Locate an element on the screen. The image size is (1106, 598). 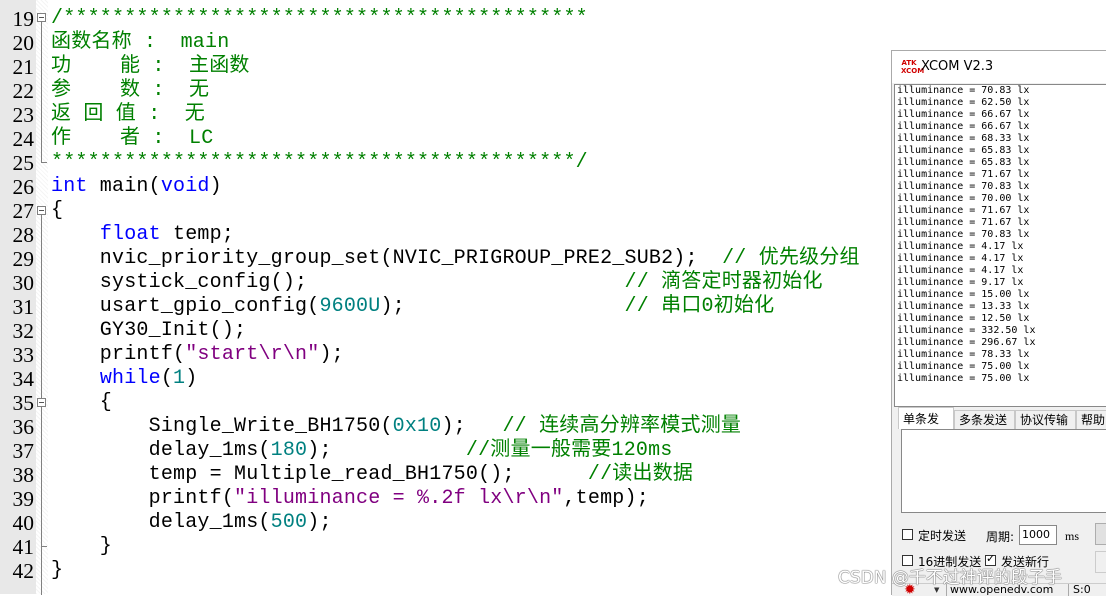
code-line: 33 printf("start\r\n"); is located at coordinates (450, 355).